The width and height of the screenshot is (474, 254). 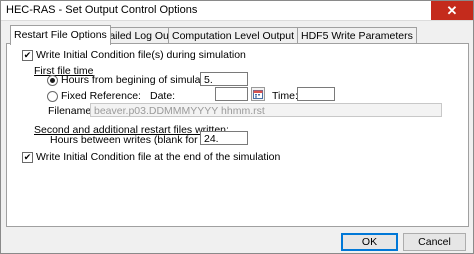 What do you see at coordinates (163, 96) in the screenshot?
I see `date-label: Date:` at bounding box center [163, 96].